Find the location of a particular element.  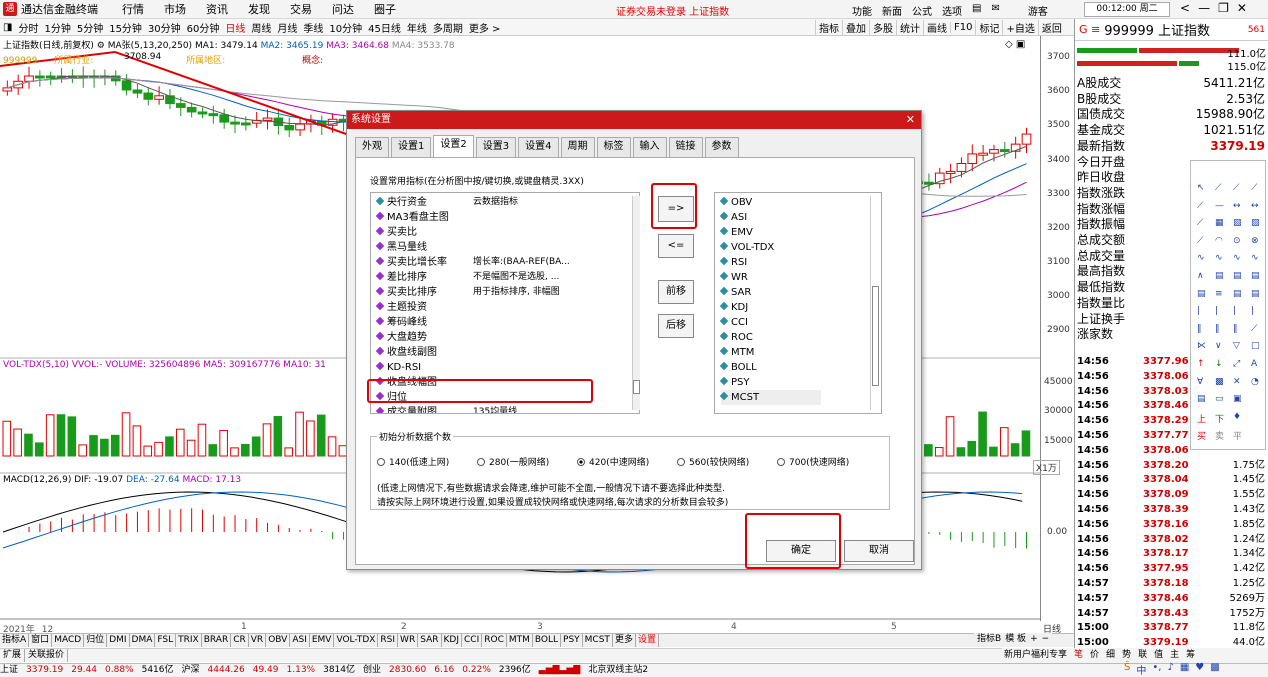

indicator-tab: FSL is located at coordinates (166, 640).